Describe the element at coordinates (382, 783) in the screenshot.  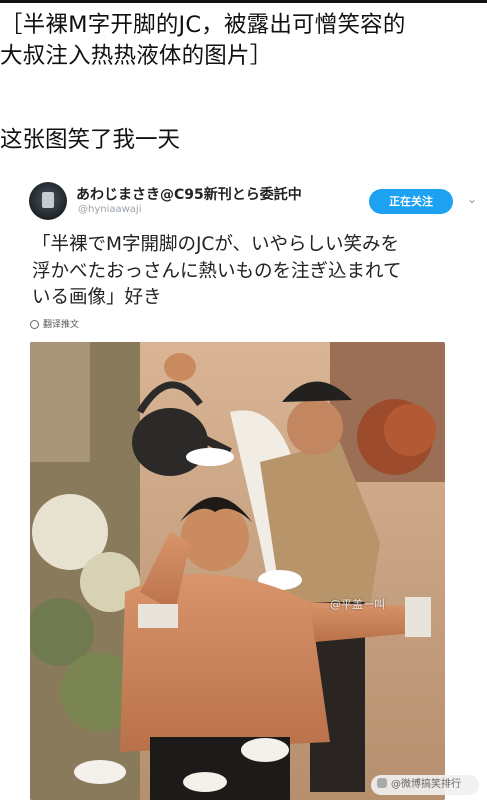
I see `weibo-icon` at that location.